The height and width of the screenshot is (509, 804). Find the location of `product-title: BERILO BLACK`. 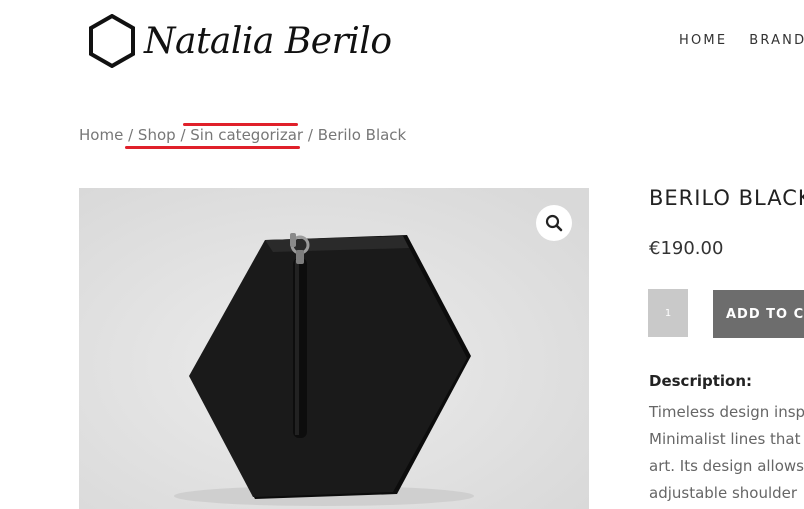

product-title: BERILO BLACK is located at coordinates (726, 198).